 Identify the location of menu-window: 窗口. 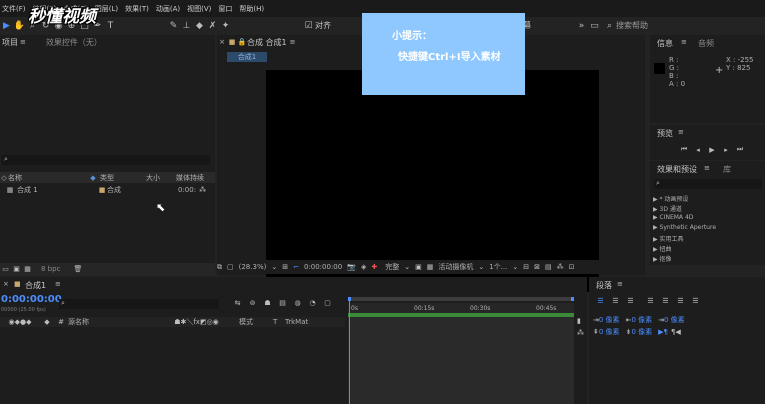
(225, 9).